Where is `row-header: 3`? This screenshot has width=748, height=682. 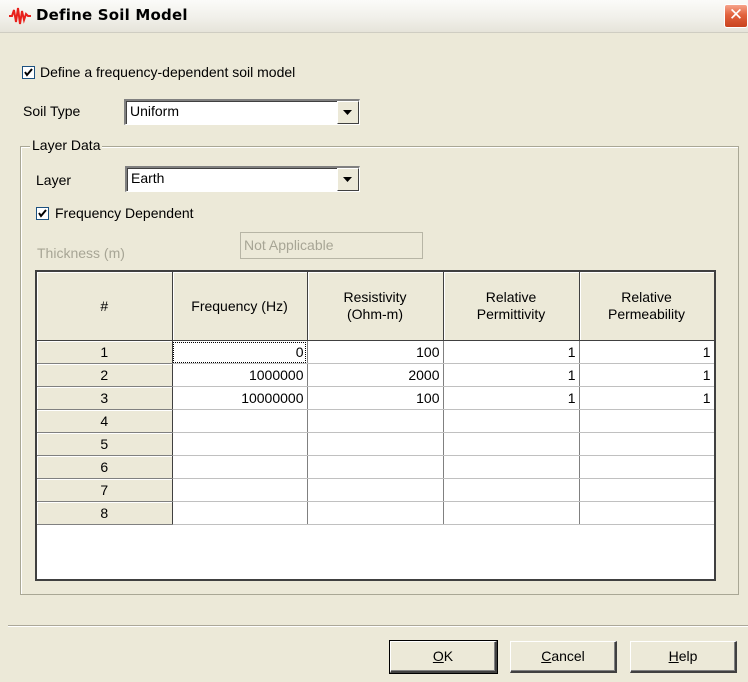 row-header: 3 is located at coordinates (105, 398).